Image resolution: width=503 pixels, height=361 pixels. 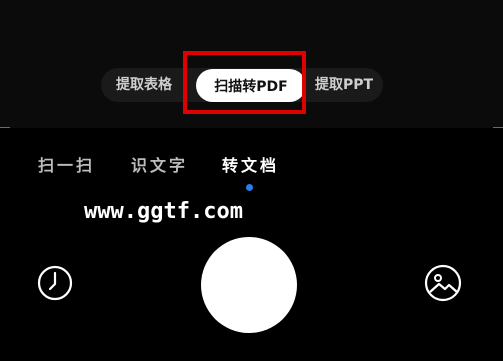 I want to click on history-button, so click(x=55, y=283).